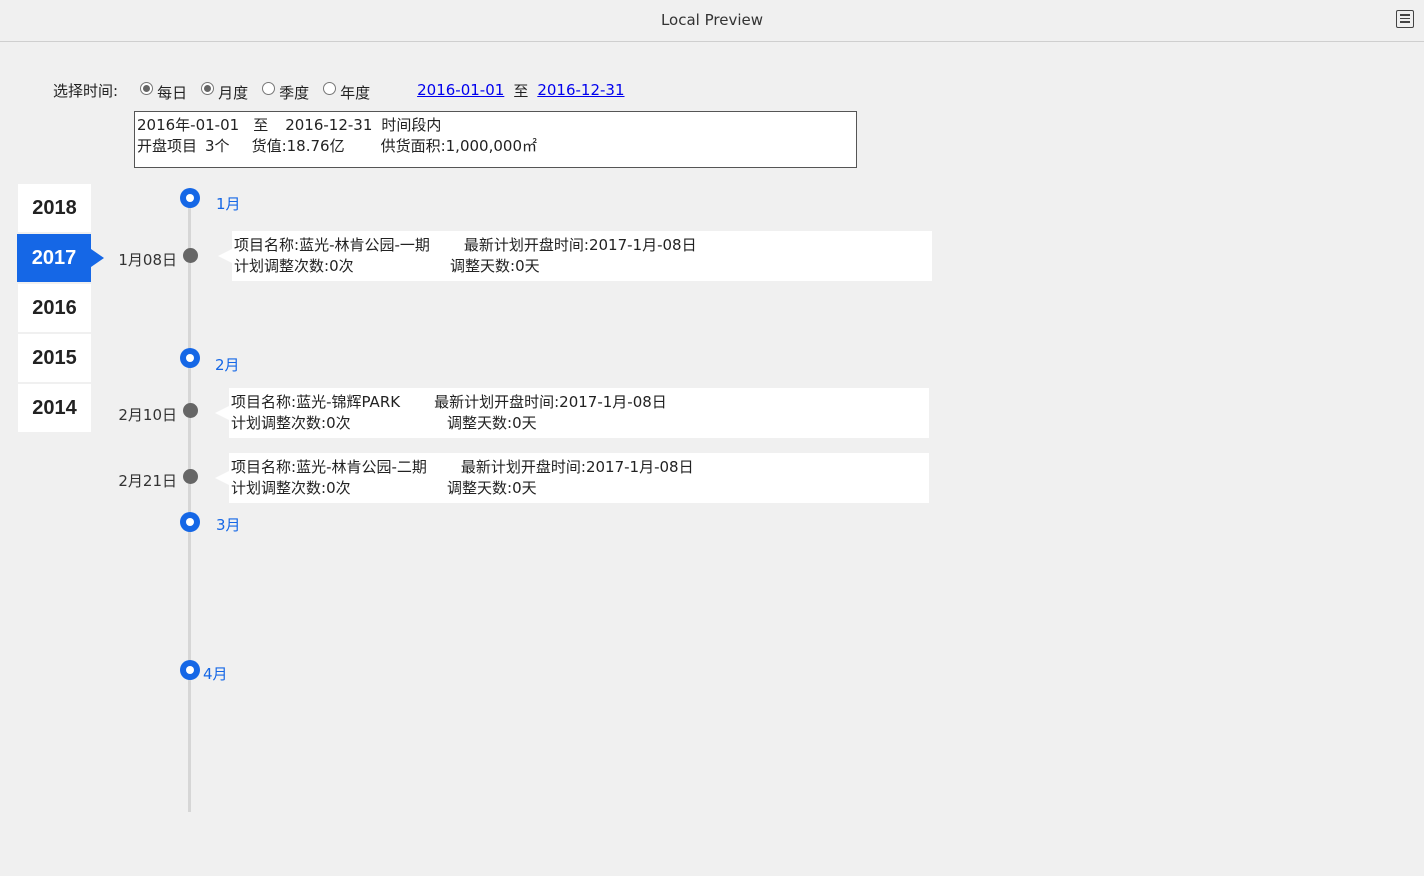 This screenshot has height=876, width=1424. I want to click on radio-daily-indicator, so click(147, 88).